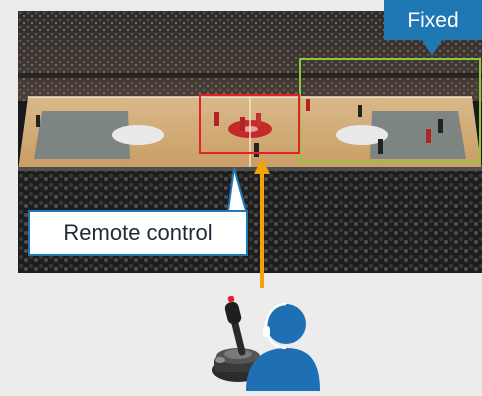 The width and height of the screenshot is (482, 396). I want to click on operator-headset-icon, so click(283, 346).